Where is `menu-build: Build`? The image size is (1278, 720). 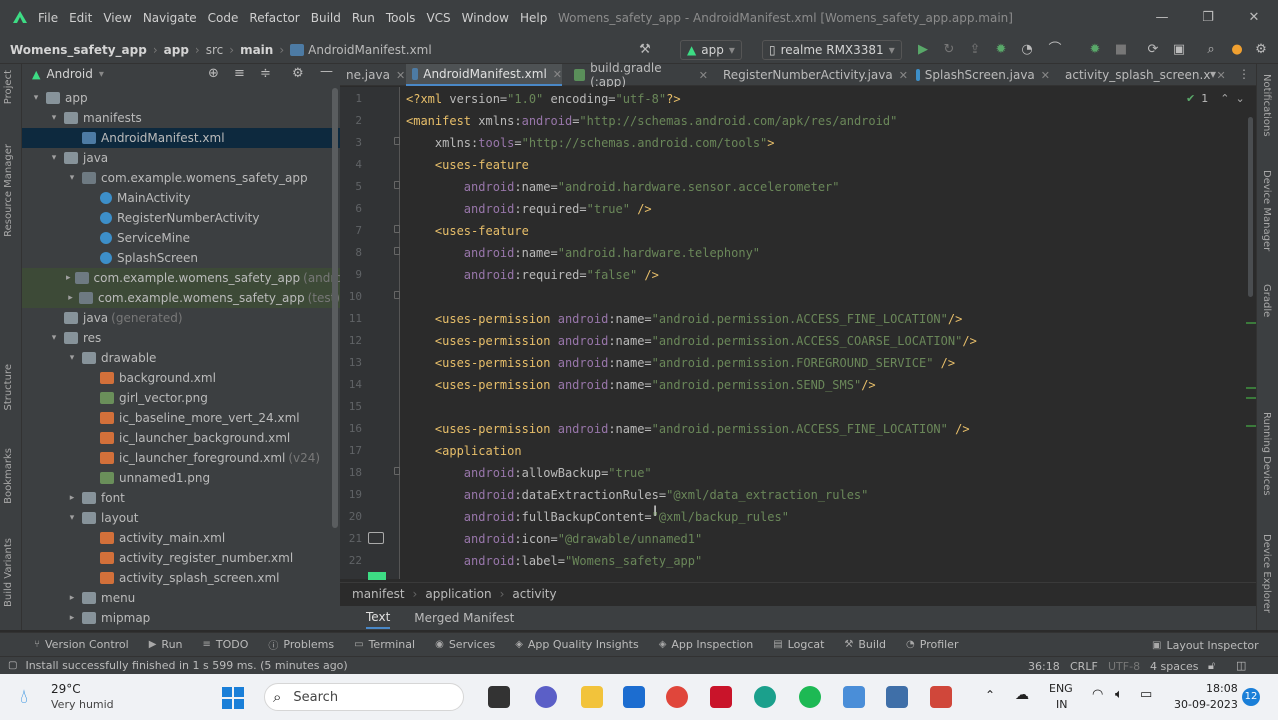
menu-build: Build is located at coordinates (326, 18).